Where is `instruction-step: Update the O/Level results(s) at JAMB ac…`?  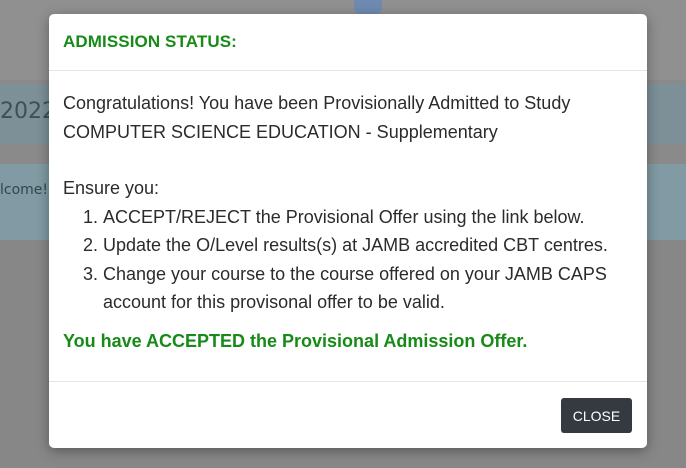 instruction-step: Update the O/Level results(s) at JAMB ac… is located at coordinates (368, 245).